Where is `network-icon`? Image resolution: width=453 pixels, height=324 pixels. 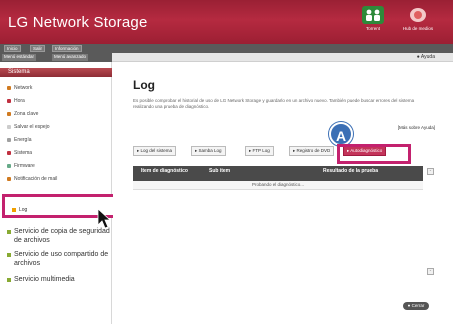 network-icon is located at coordinates (9, 88).